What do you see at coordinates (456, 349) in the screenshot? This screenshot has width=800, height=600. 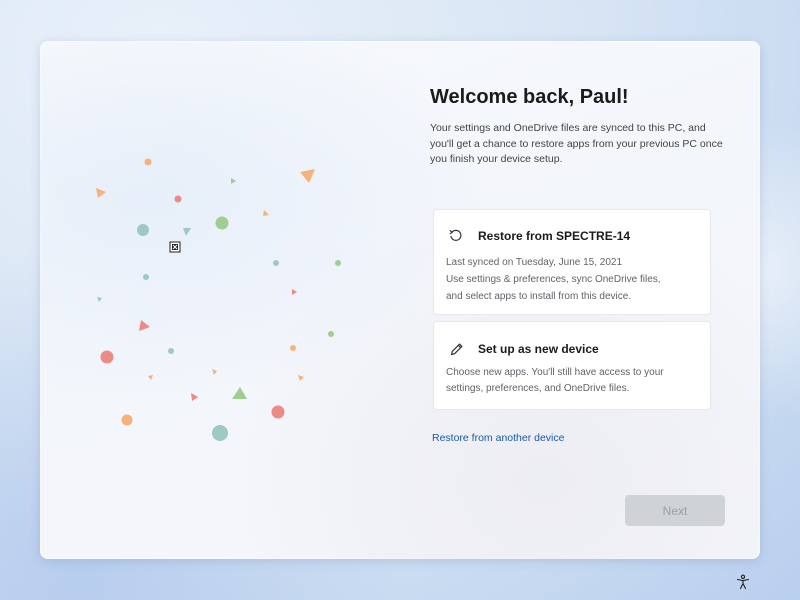 I see `pencil-icon` at bounding box center [456, 349].